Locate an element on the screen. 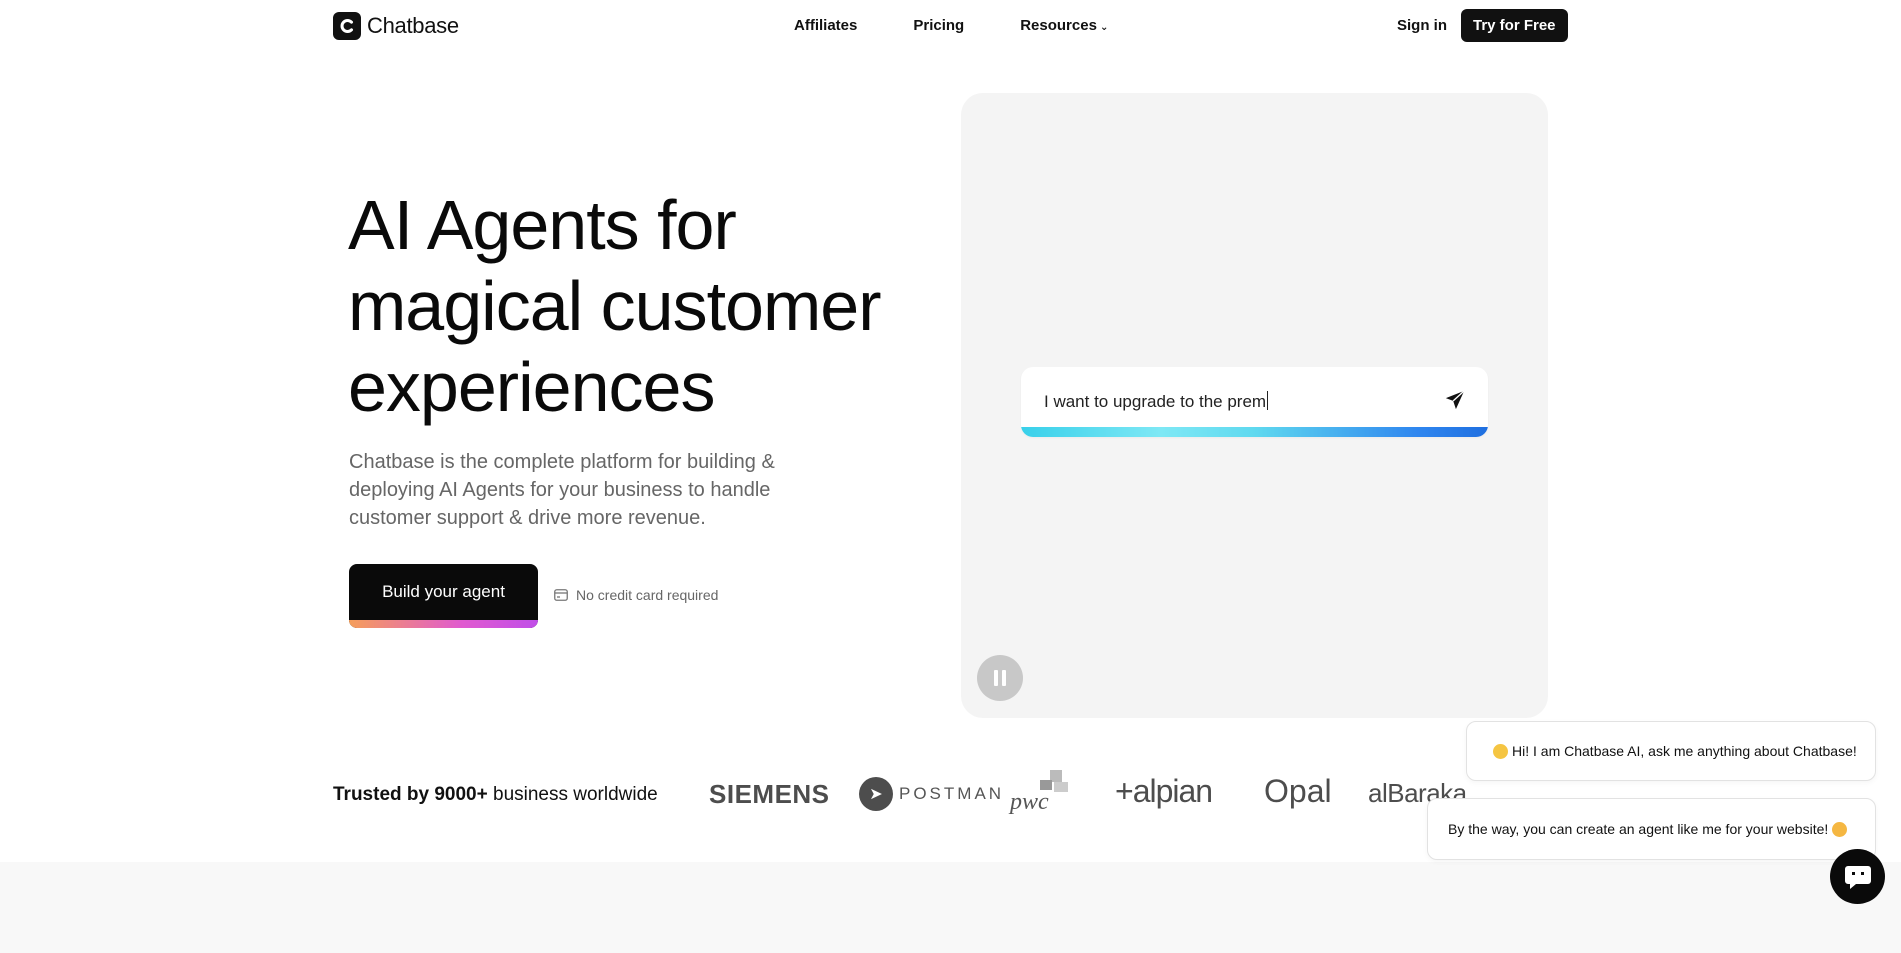  nav-links: Affiliates Pricing Resources ⌄ is located at coordinates (951, 25).